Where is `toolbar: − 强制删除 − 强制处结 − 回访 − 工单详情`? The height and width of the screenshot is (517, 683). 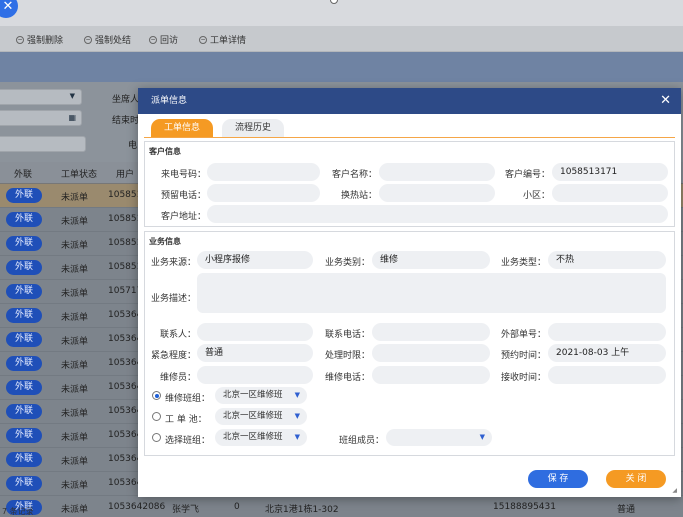
toolbar: − 强制删除 − 强制处结 − 回访 − 工单详情 is located at coordinates (341, 39).